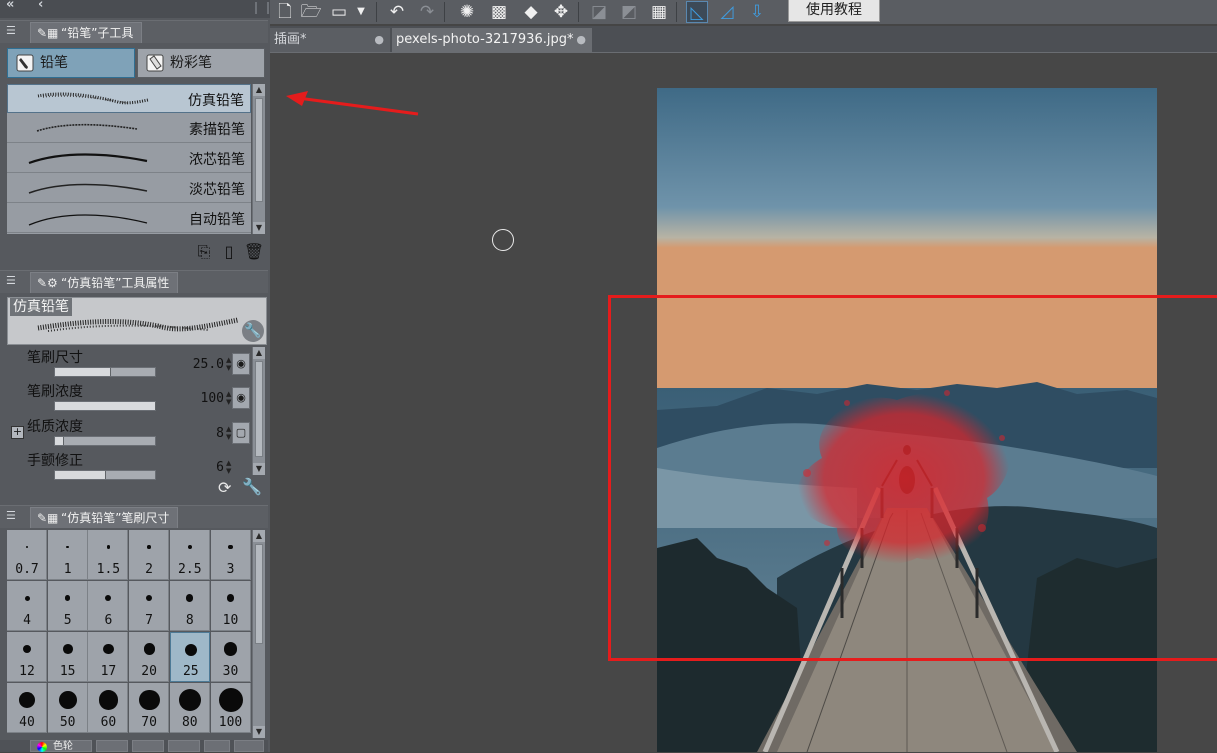 This screenshot has width=1217, height=753. Describe the element at coordinates (108, 657) in the screenshot. I see `brush-size-cell: 17` at that location.